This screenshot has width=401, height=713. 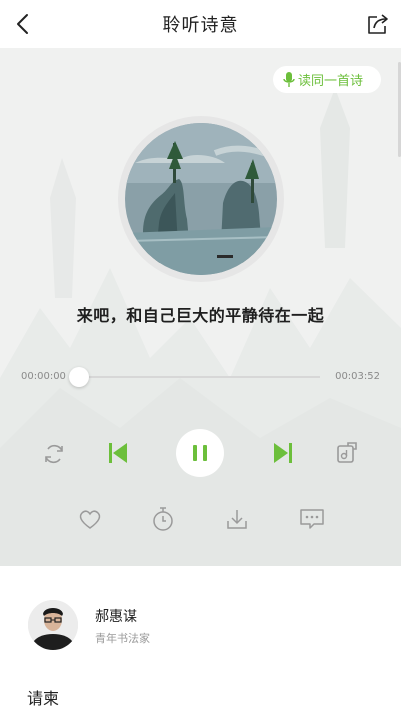 What do you see at coordinates (357, 376) in the screenshot?
I see `total-time: 00:03:52` at bounding box center [357, 376].